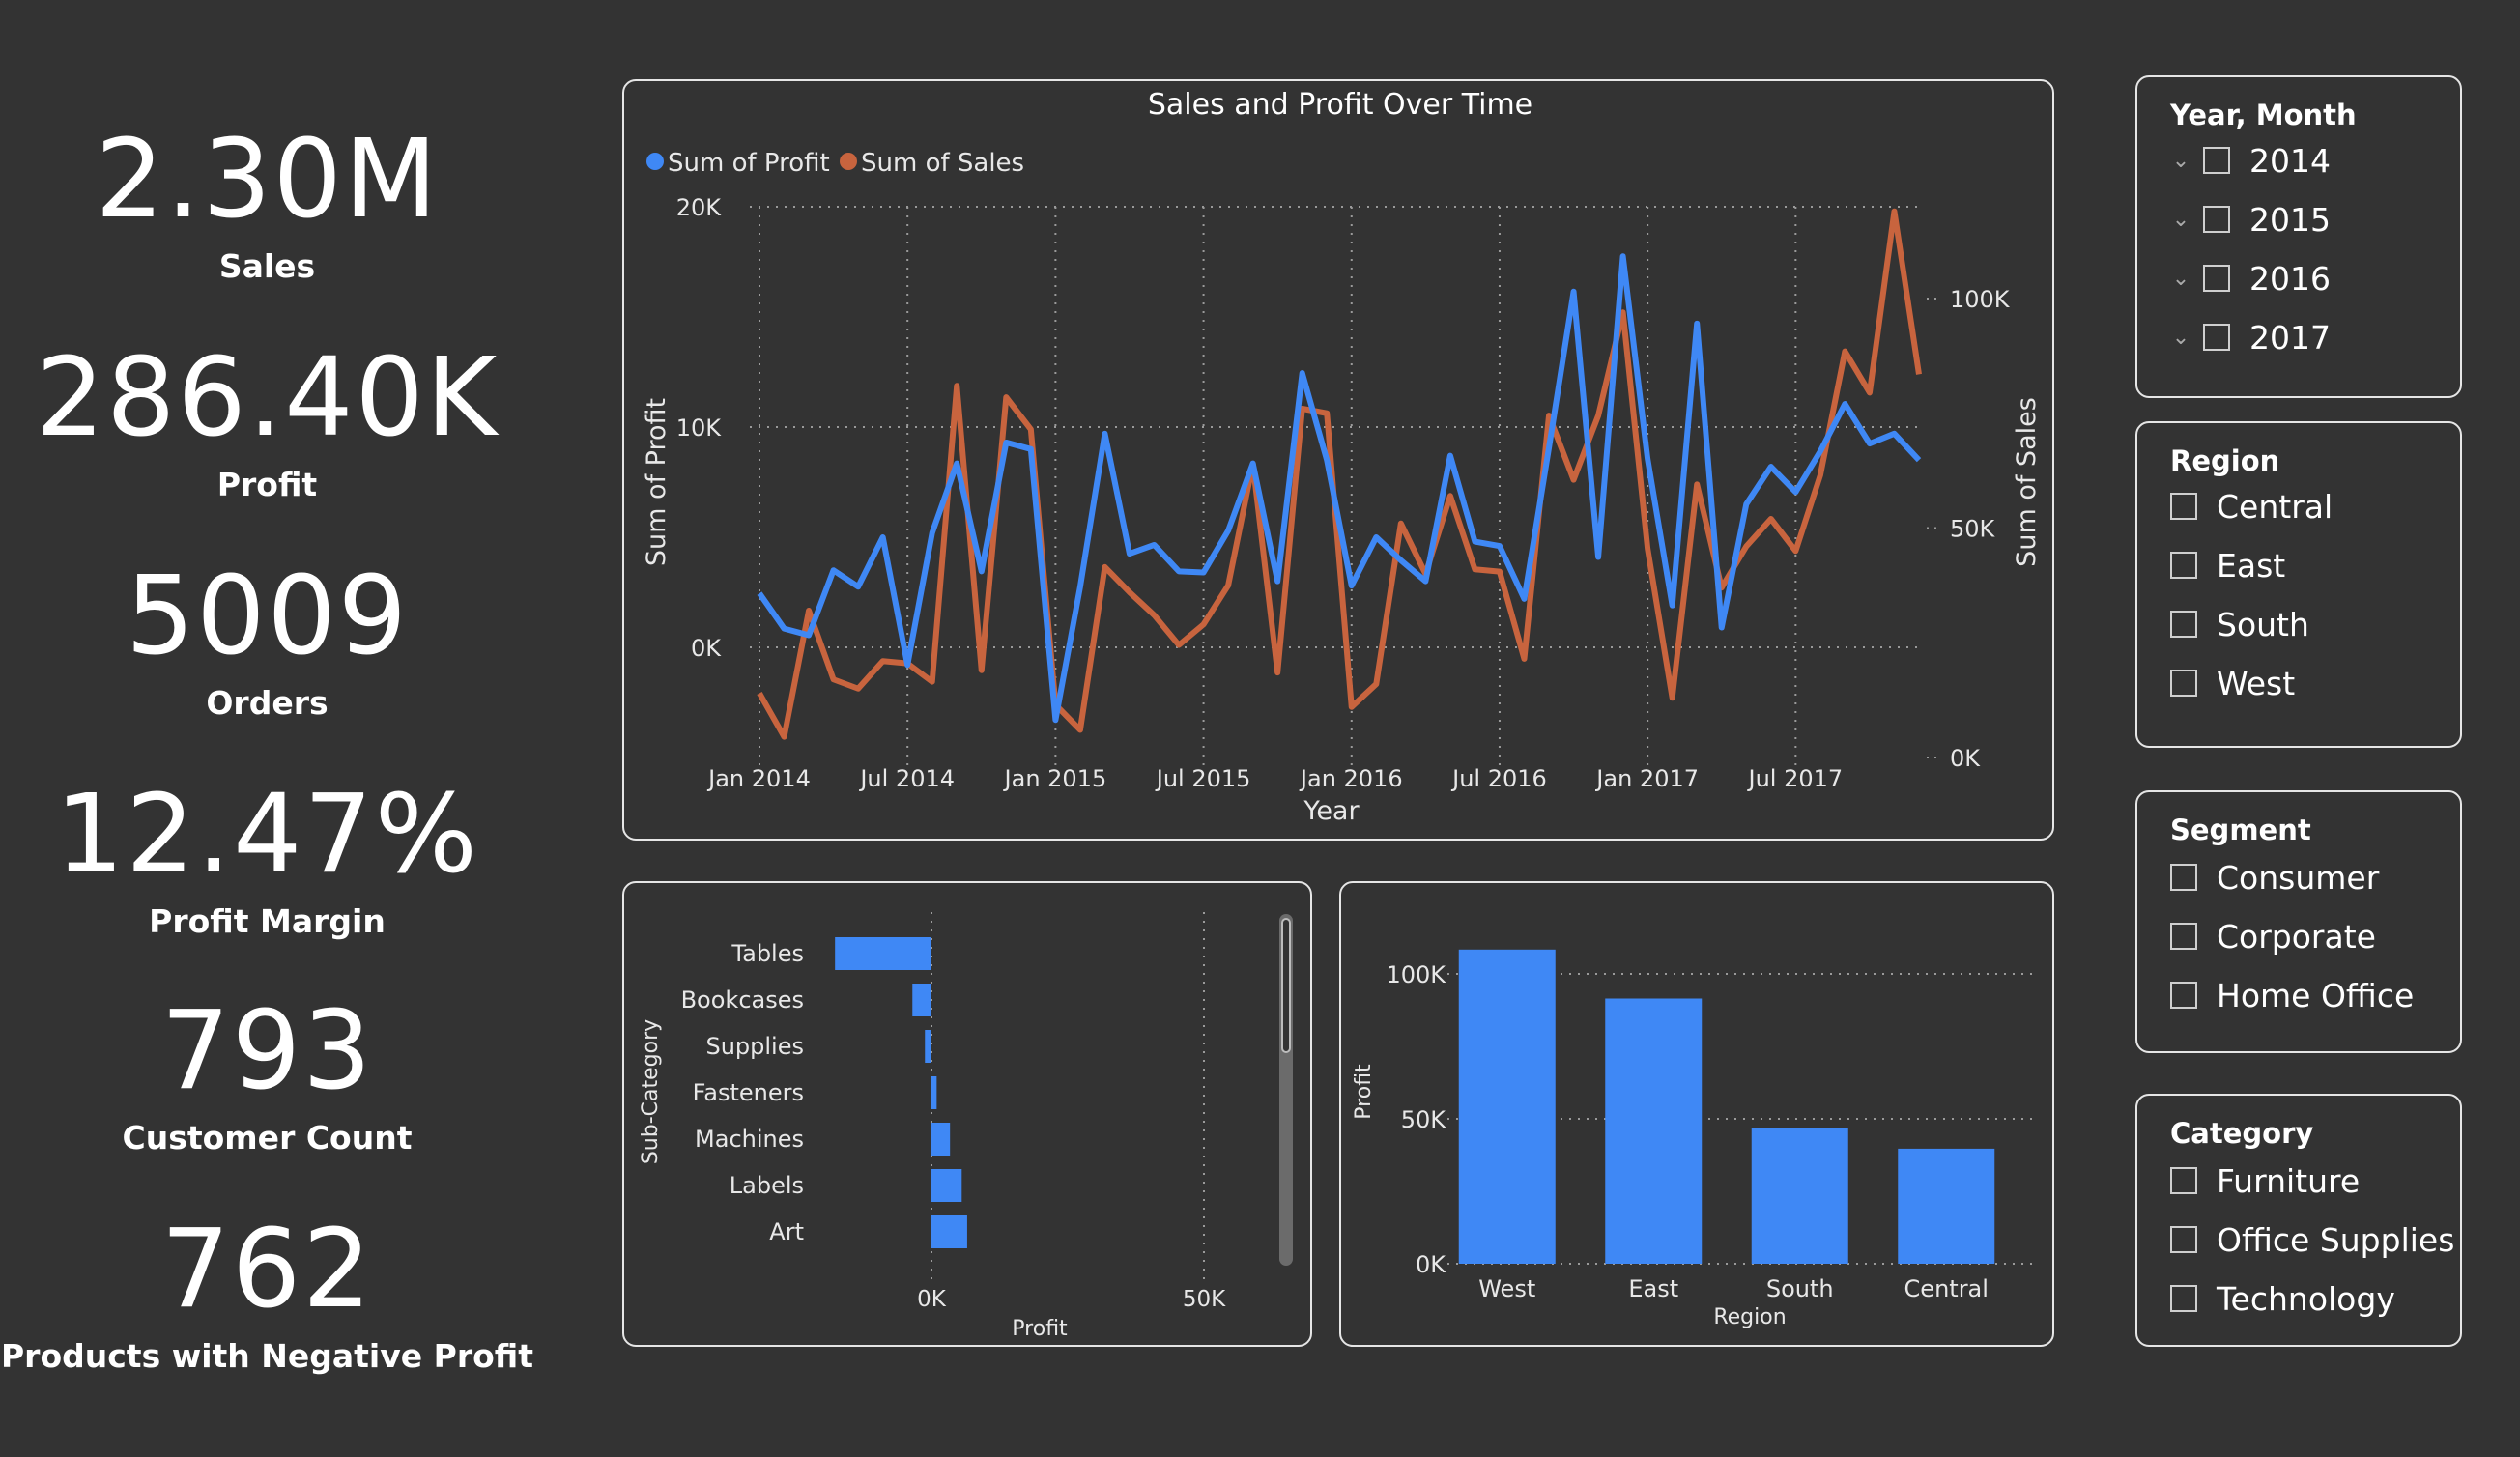 The image size is (2520, 1457). I want to click on slicer-item-label: 2017, so click(2290, 337).